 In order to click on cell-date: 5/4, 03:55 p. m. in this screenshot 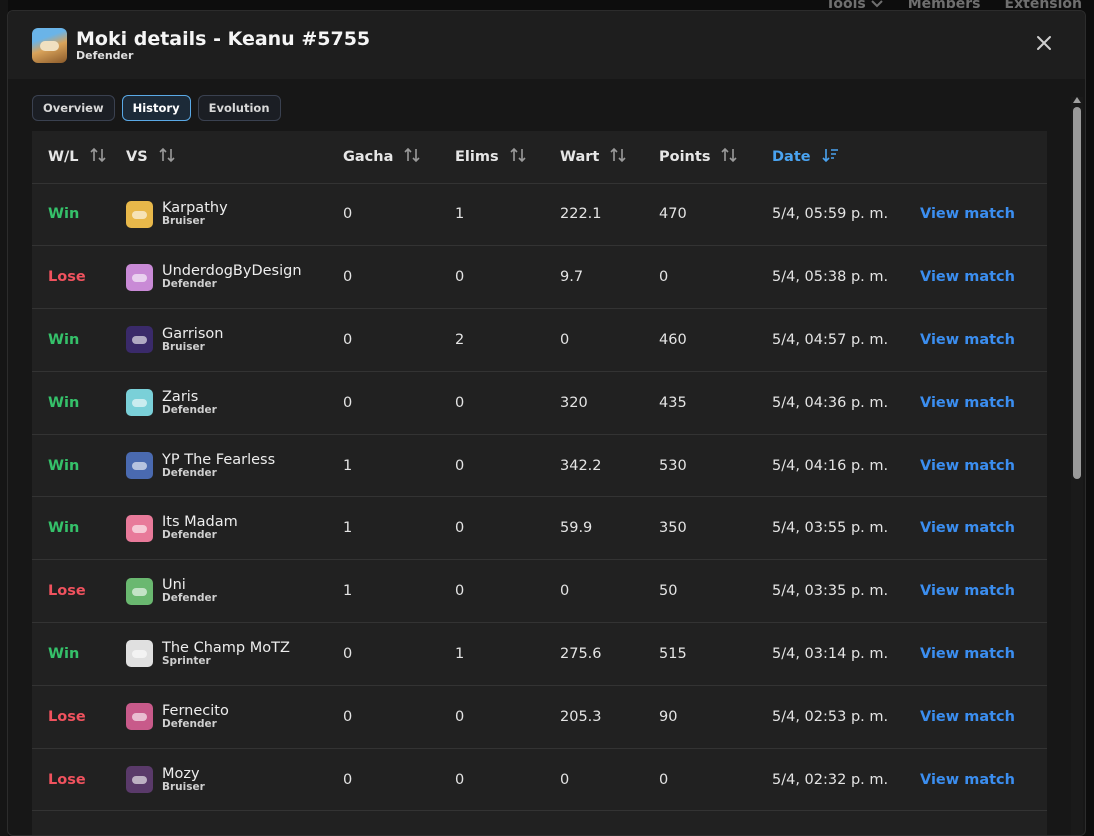, I will do `click(846, 528)`.